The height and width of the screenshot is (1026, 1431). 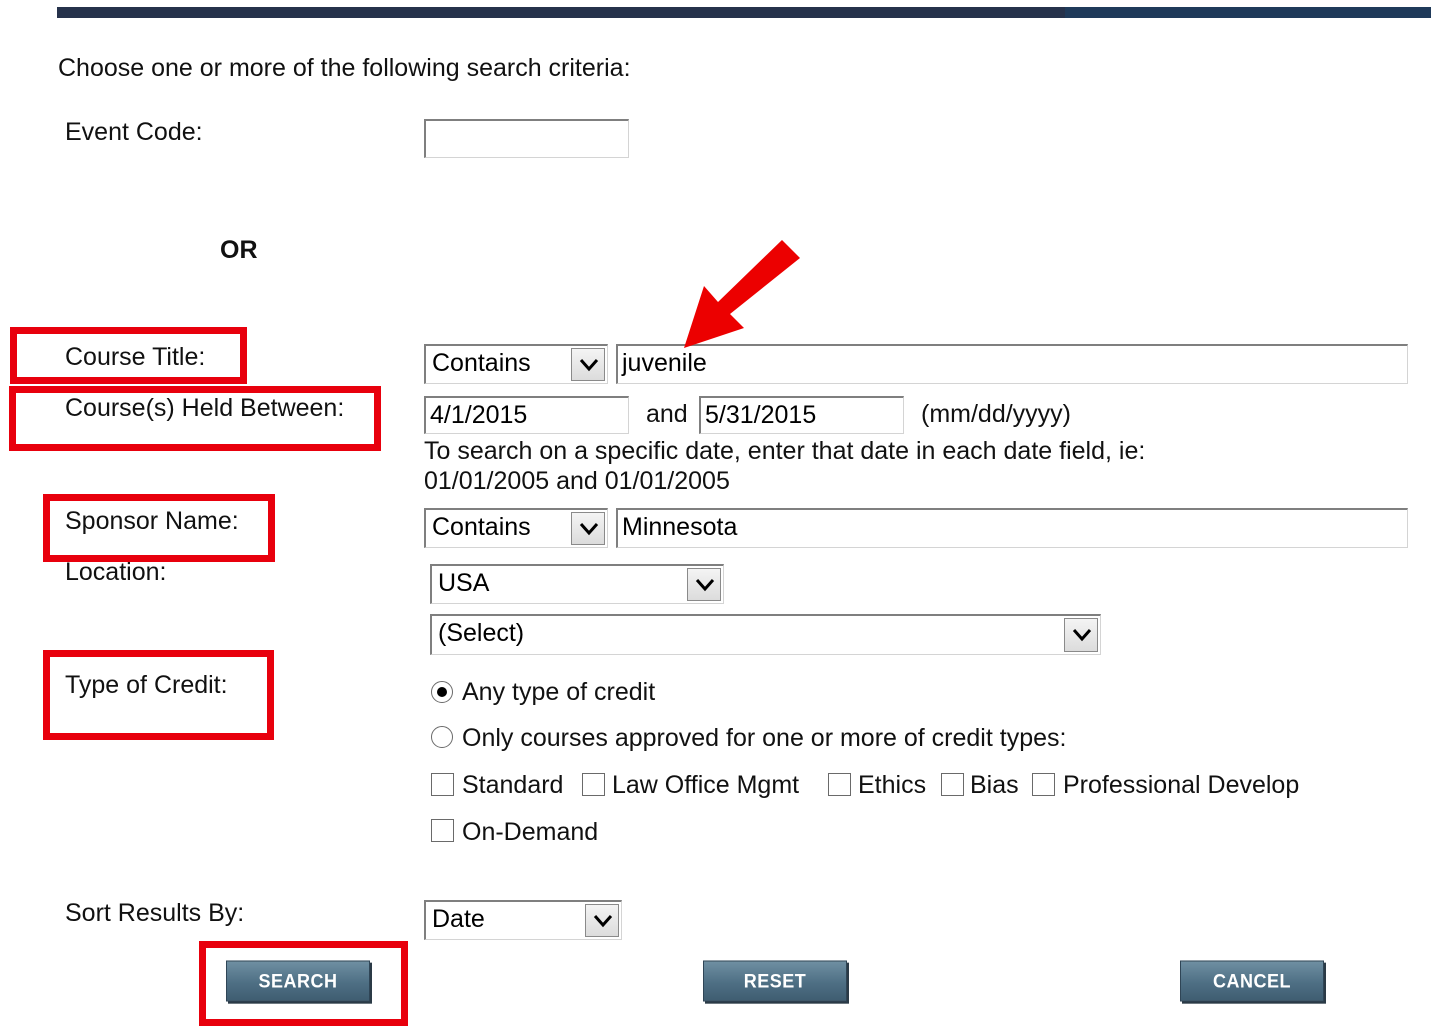 I want to click on any-credit-radio, so click(x=442, y=692).